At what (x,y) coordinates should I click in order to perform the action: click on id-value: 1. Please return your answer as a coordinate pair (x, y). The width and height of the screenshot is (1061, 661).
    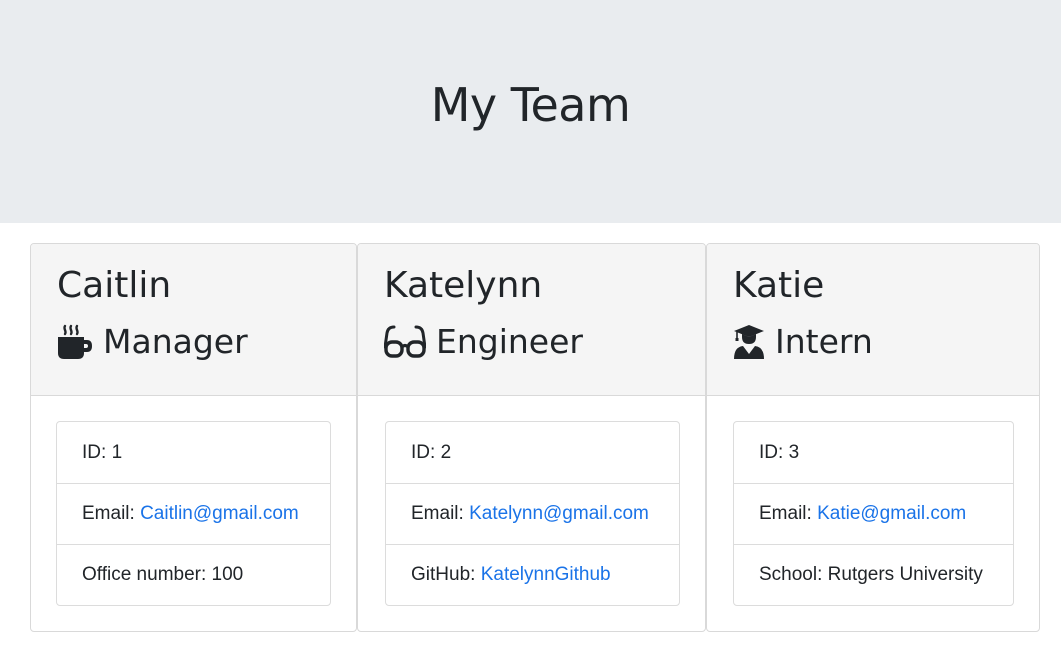
    Looking at the image, I should click on (117, 452).